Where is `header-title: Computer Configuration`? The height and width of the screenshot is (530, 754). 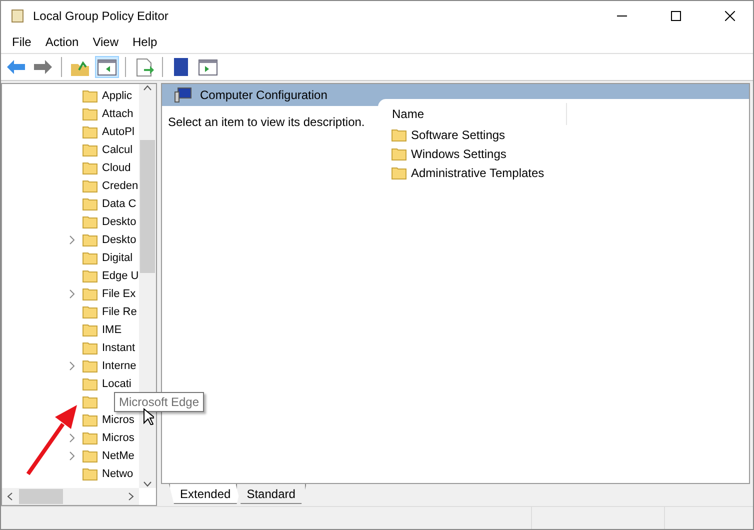
header-title: Computer Configuration is located at coordinates (264, 95).